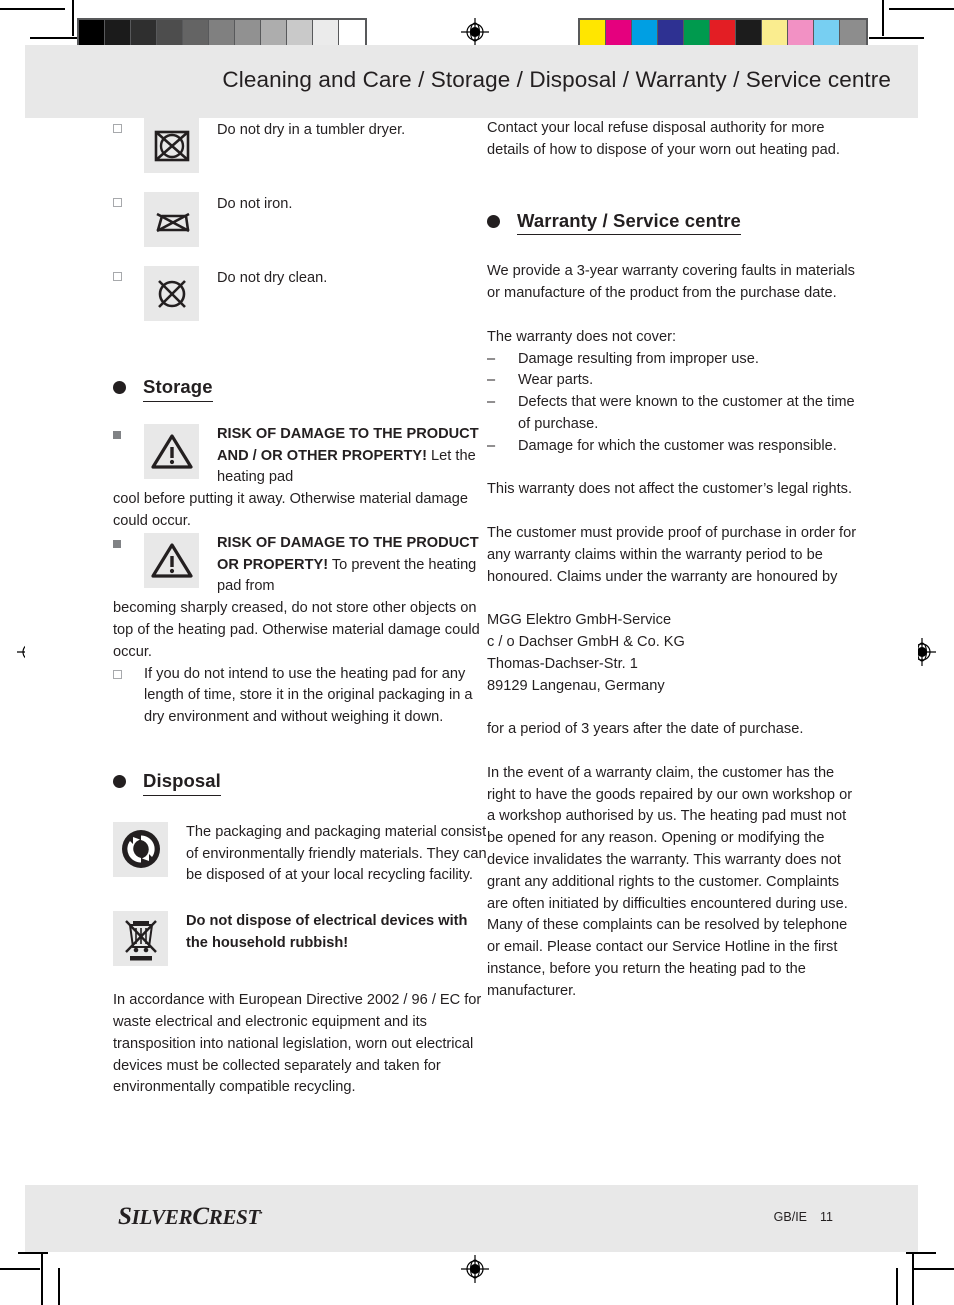 This screenshot has width=954, height=1305. I want to click on page-footer-info: GB/IE 11, so click(803, 1217).